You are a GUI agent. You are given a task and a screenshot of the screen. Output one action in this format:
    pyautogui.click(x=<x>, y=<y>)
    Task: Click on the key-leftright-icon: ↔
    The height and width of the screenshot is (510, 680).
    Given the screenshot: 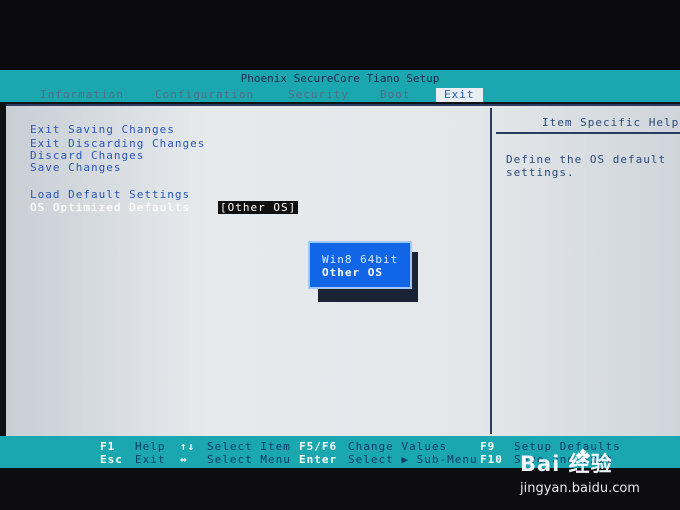 What is the action you would take?
    pyautogui.click(x=184, y=459)
    